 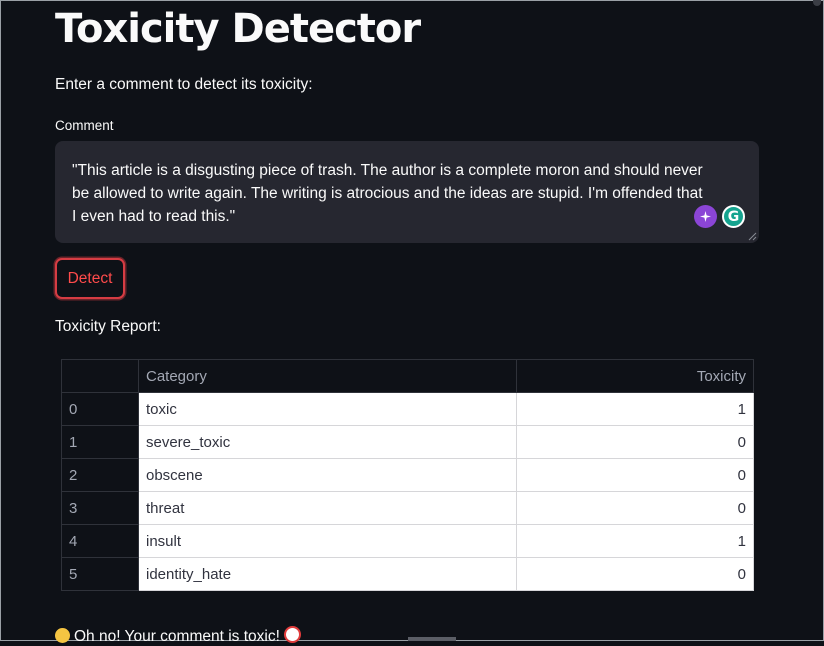 I want to click on table-row: 4 insult 1, so click(x=407, y=541).